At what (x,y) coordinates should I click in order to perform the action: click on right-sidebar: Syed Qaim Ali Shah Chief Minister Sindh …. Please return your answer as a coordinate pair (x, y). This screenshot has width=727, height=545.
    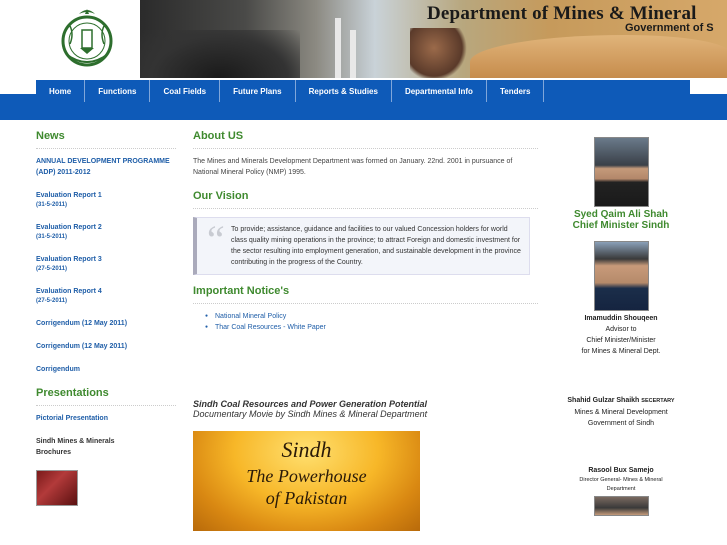
    Looking at the image, I should click on (621, 326).